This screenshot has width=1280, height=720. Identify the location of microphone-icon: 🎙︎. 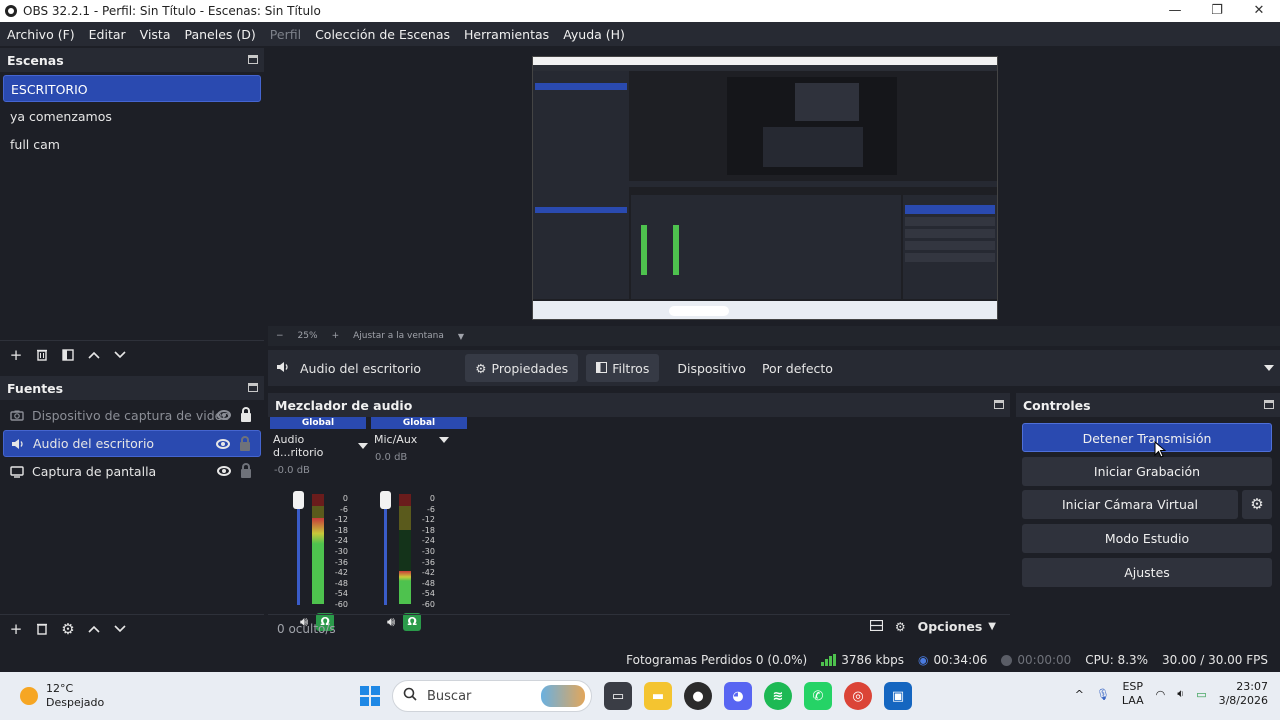
(1103, 694).